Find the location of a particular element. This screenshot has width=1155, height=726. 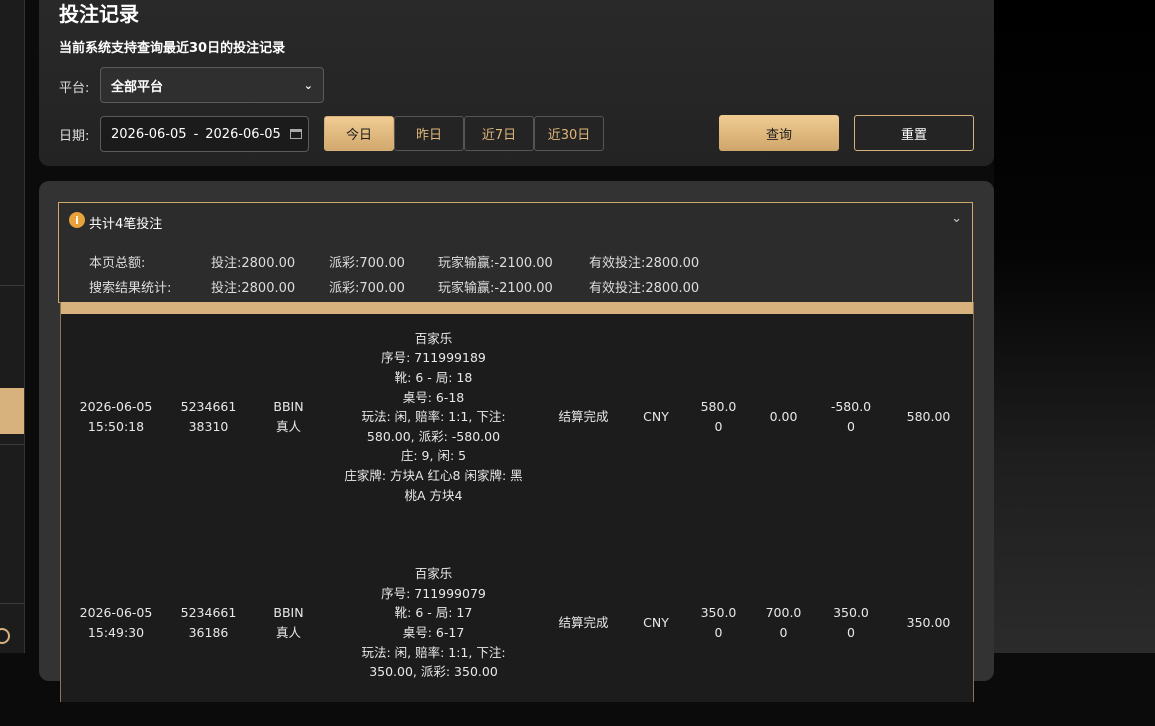

amount-part: 700.0 is located at coordinates (783, 613).